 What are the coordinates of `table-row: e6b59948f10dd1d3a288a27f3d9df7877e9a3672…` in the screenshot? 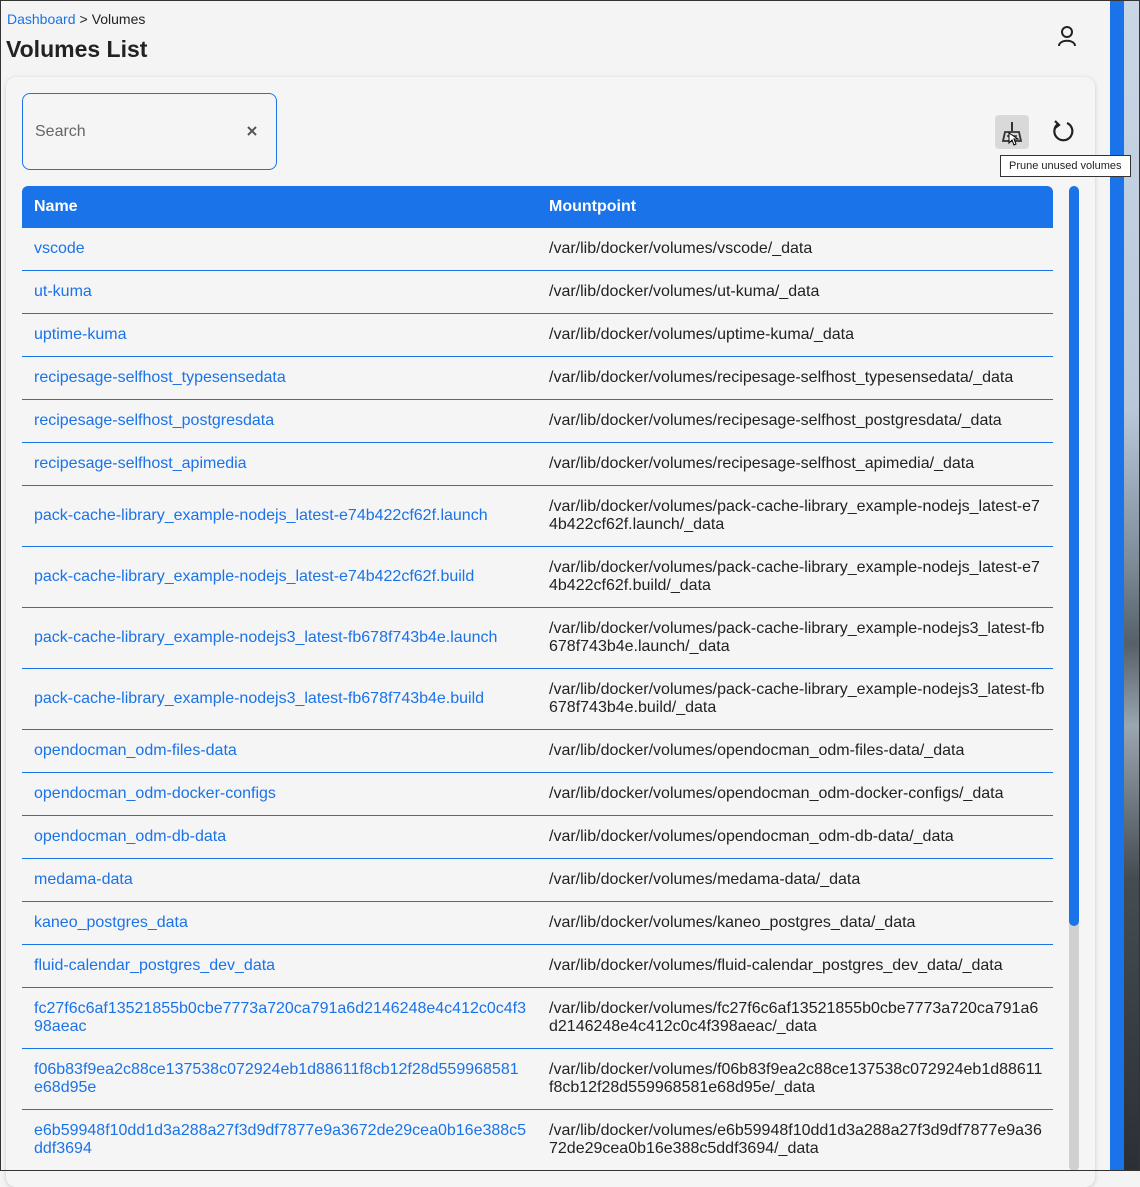 It's located at (537, 1140).